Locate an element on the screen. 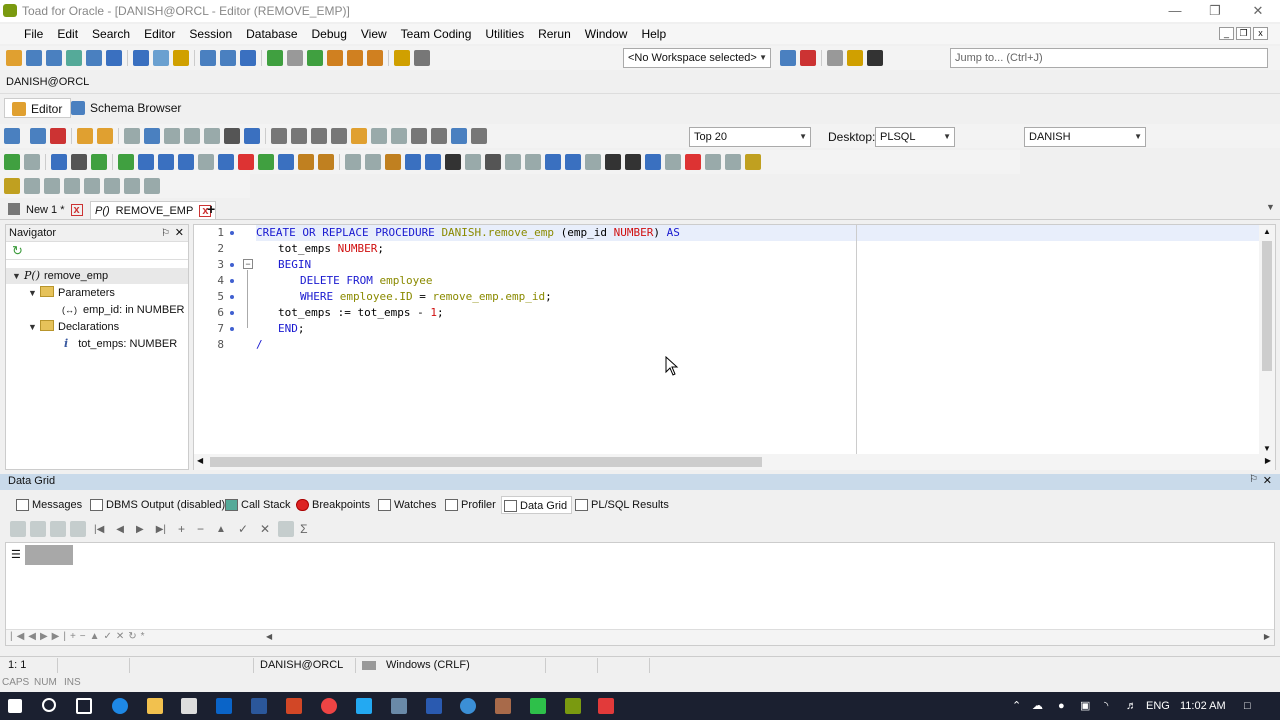 Image resolution: width=1280 pixels, height=720 pixels. grid-nav-buttons: |◀◀▶▶|+−▲✓✕↻* is located at coordinates (79, 636).